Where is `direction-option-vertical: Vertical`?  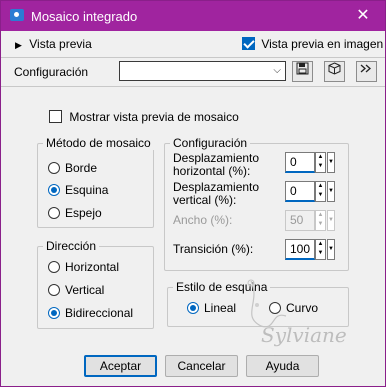 direction-option-vertical: Vertical is located at coordinates (76, 290).